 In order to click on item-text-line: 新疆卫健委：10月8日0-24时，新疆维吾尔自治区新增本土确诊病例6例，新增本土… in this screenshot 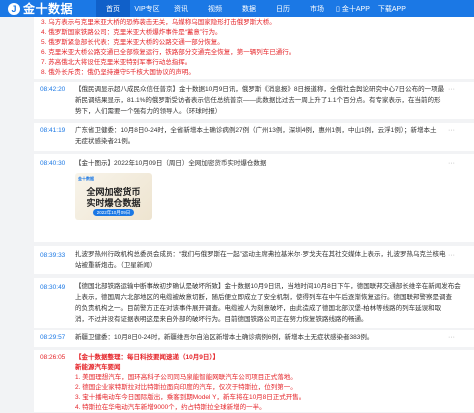, I will do `click(224, 337)`.